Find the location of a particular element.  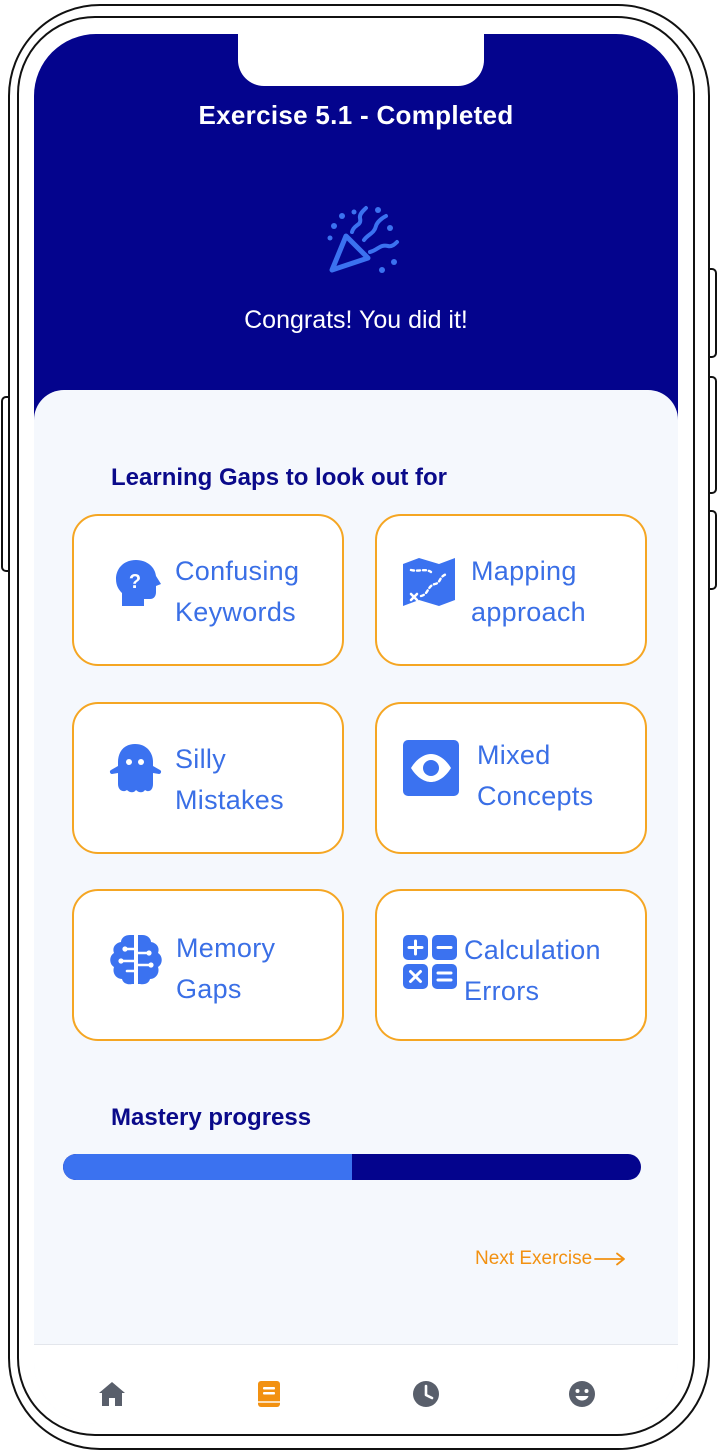

gap-card-mixed-concepts: Mixed Concepts is located at coordinates (511, 778).